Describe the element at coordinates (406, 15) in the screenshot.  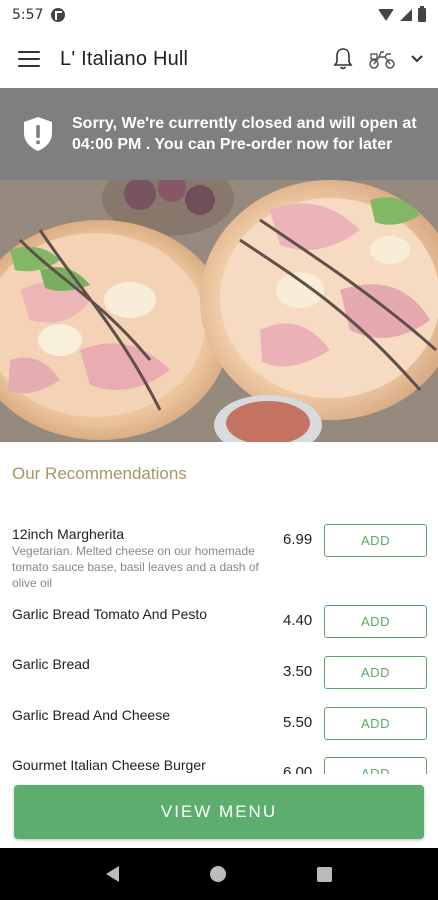
I see `signal-icon` at that location.